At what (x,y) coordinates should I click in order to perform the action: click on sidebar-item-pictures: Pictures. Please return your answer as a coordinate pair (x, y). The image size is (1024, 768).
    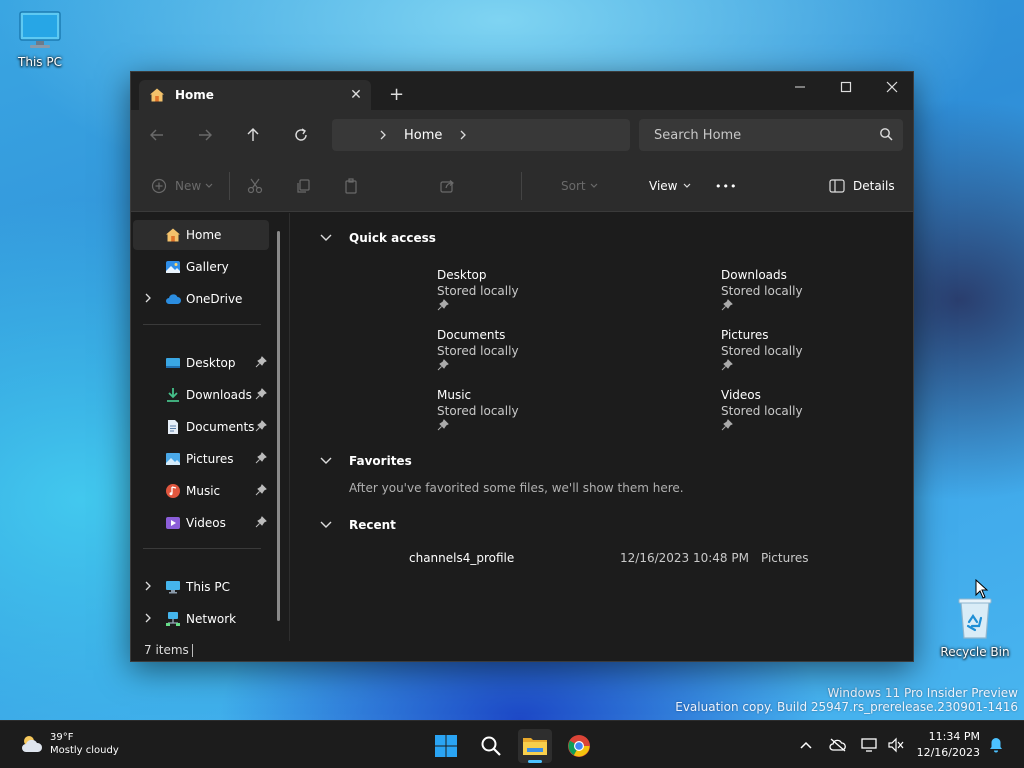
    Looking at the image, I should click on (201, 459).